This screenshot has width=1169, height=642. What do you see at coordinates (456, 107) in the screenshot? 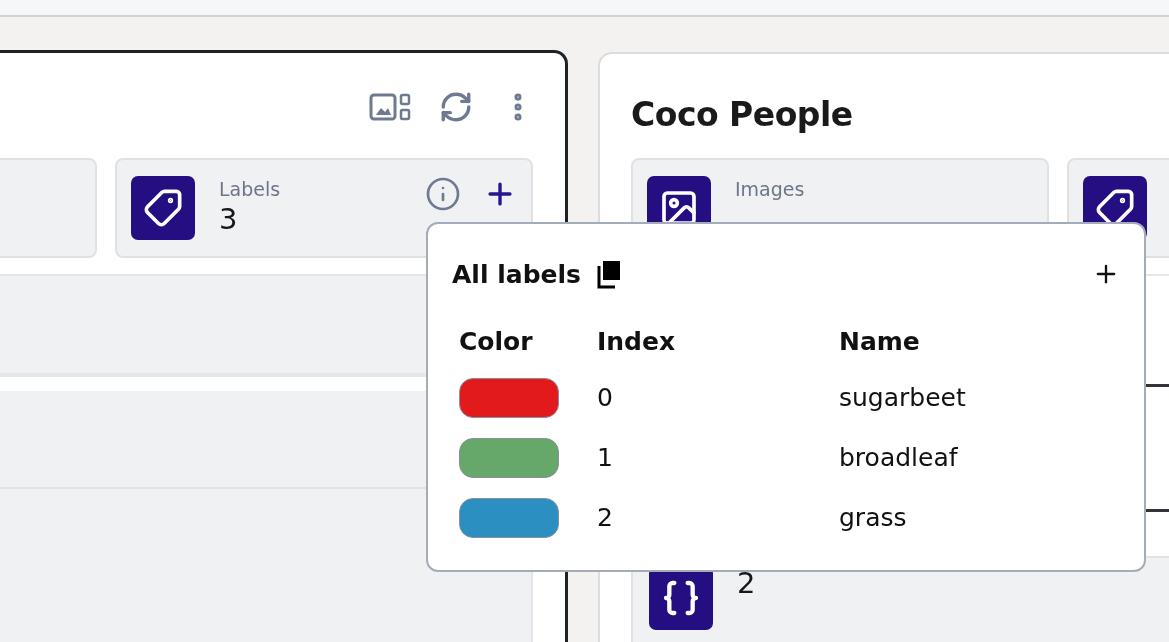
I see `refresh-icon` at bounding box center [456, 107].